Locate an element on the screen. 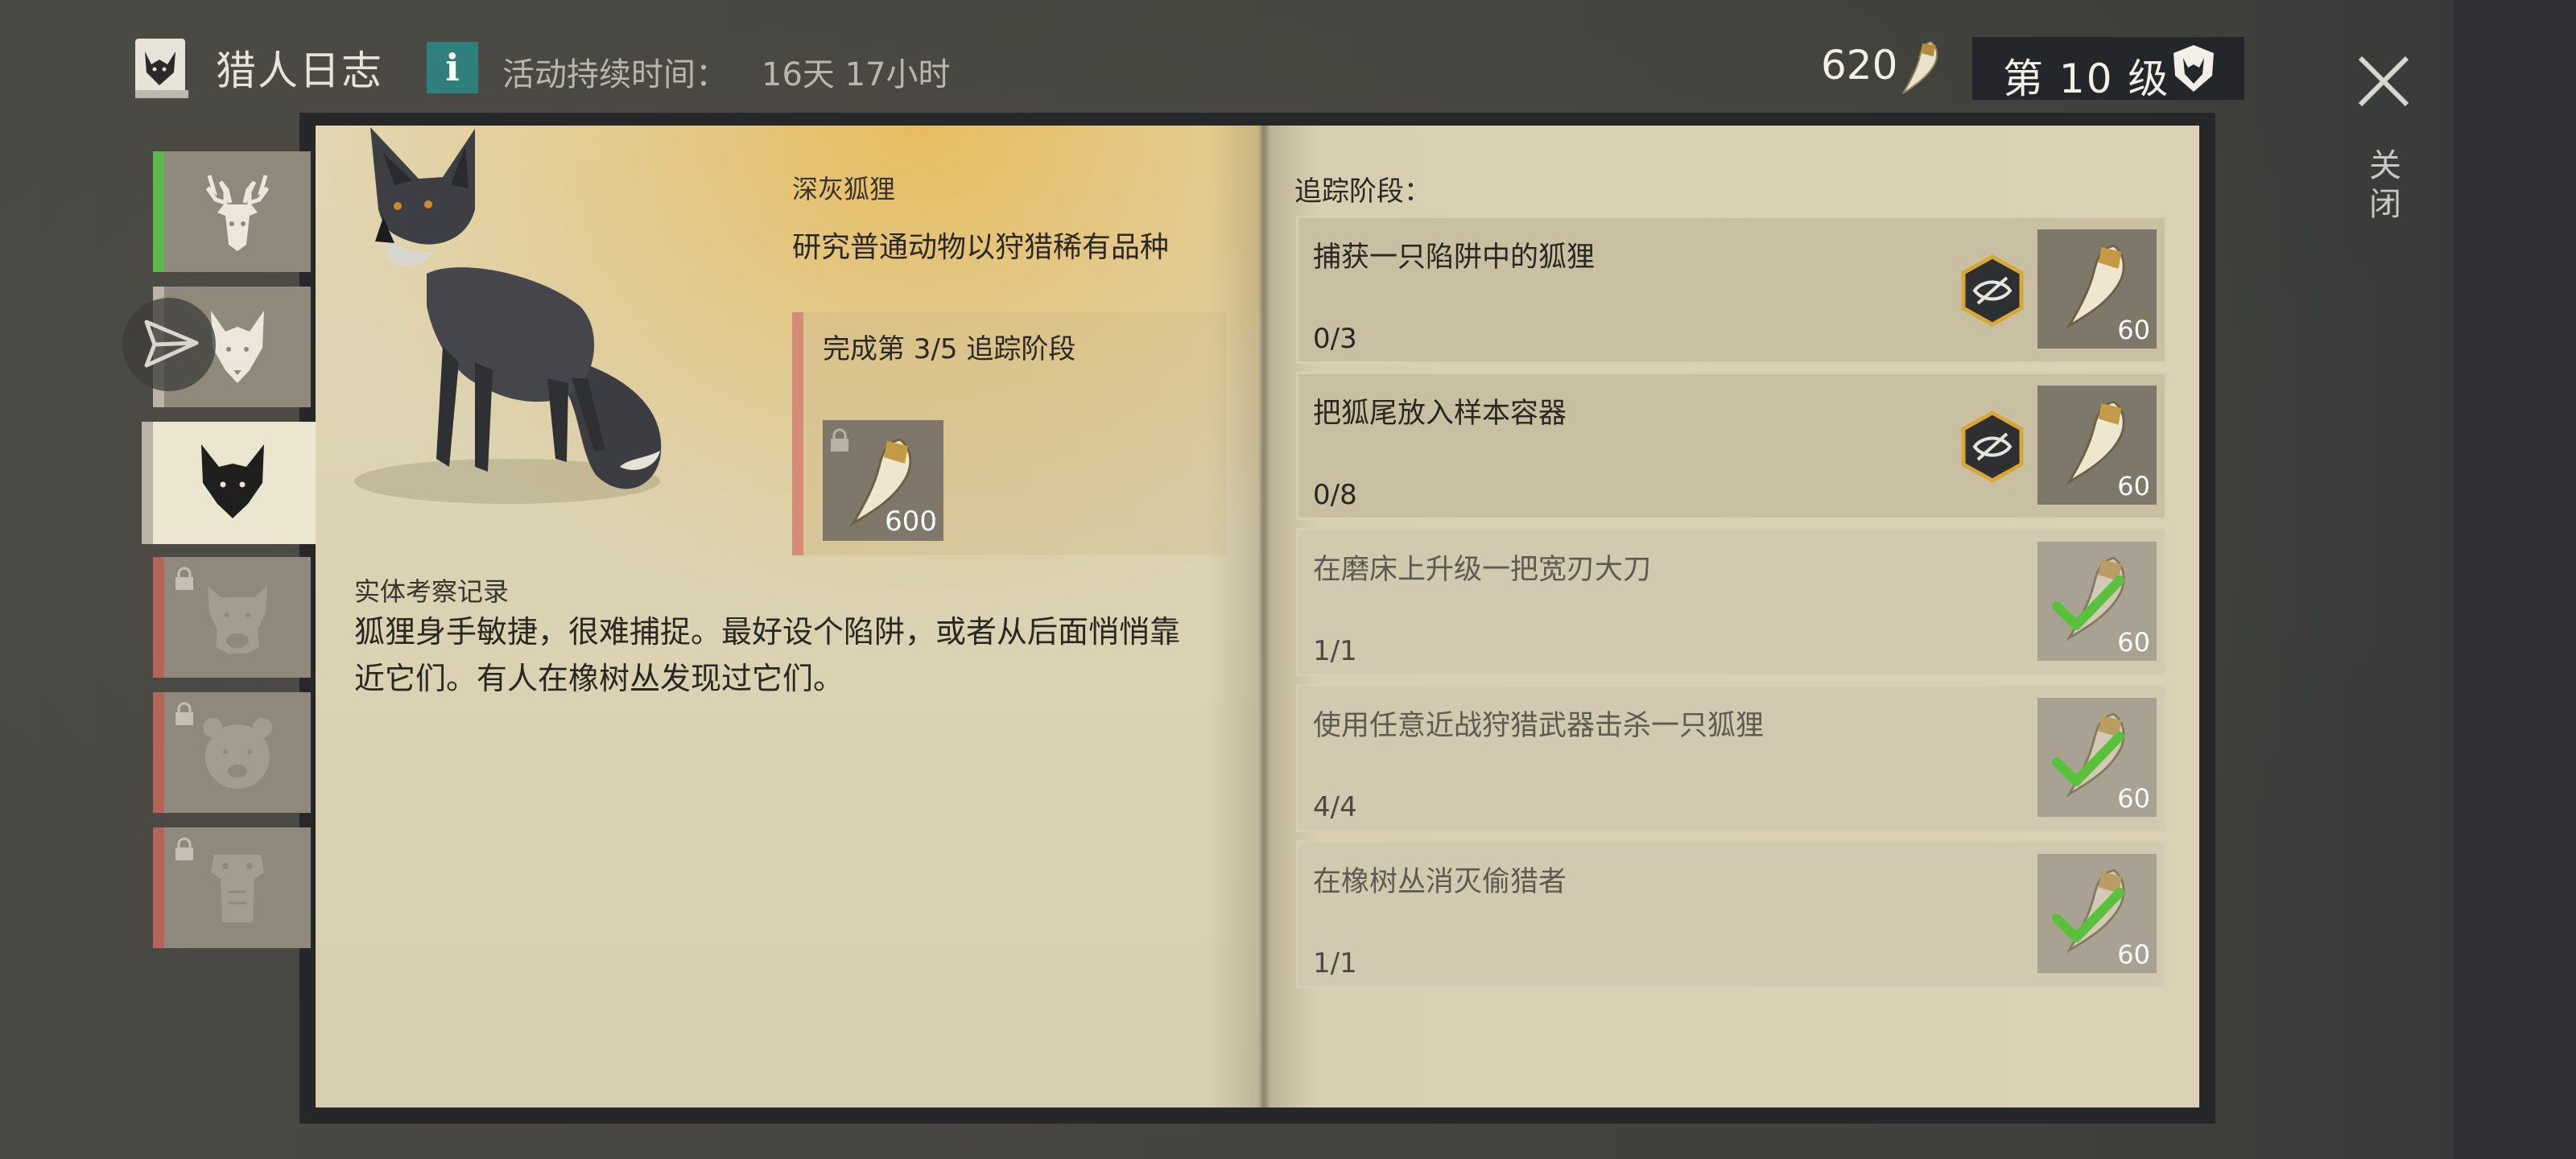 This screenshot has height=1159, width=2576. tab-fox is located at coordinates (229, 483).